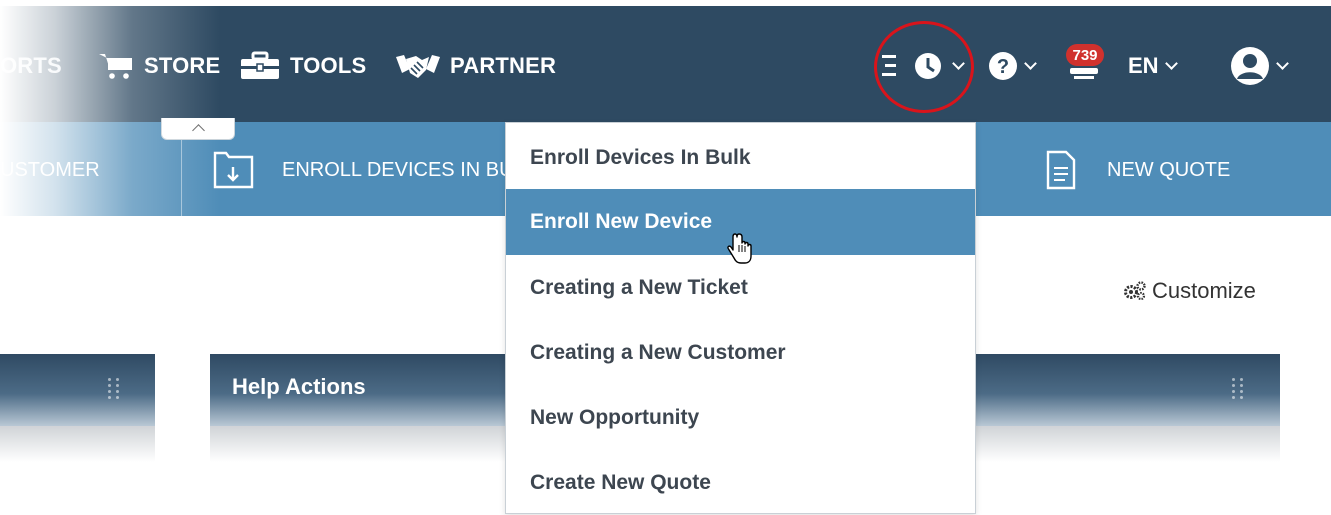 This screenshot has width=1331, height=515. I want to click on widget-header, so click(77, 390).